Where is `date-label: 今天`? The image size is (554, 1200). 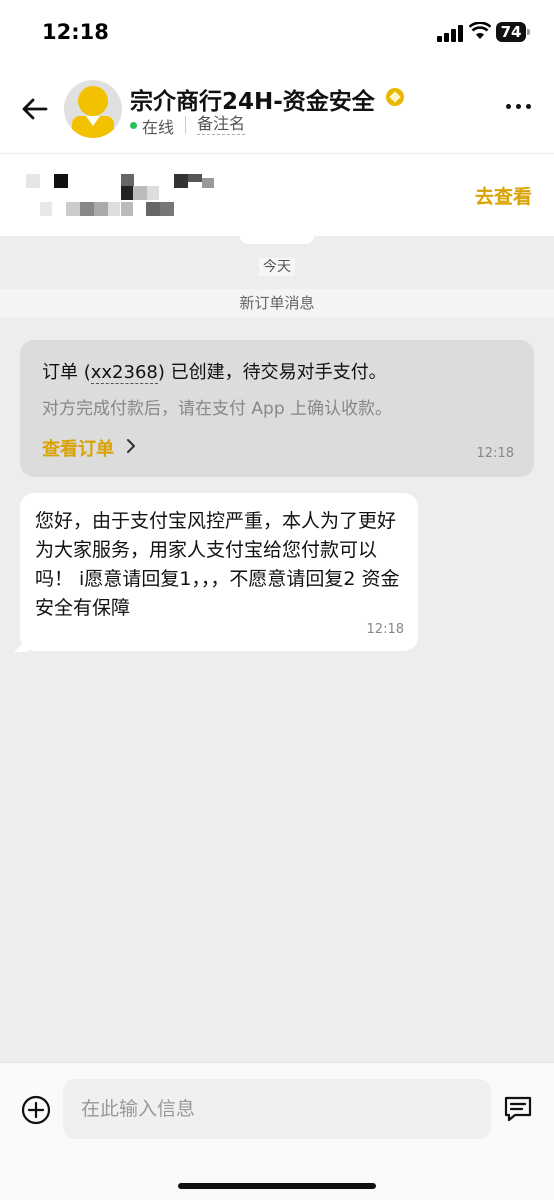 date-label: 今天 is located at coordinates (277, 267).